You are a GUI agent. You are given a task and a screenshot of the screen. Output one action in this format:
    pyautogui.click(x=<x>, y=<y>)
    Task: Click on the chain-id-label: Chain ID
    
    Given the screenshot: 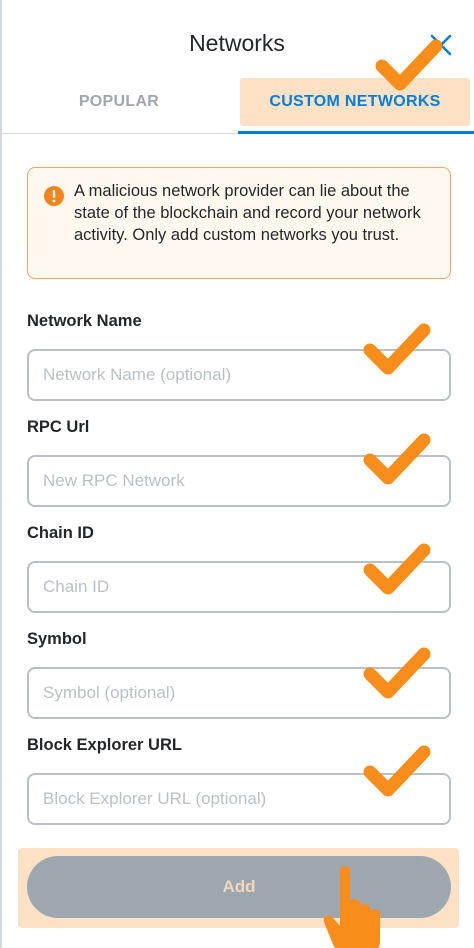 What is the action you would take?
    pyautogui.click(x=60, y=533)
    